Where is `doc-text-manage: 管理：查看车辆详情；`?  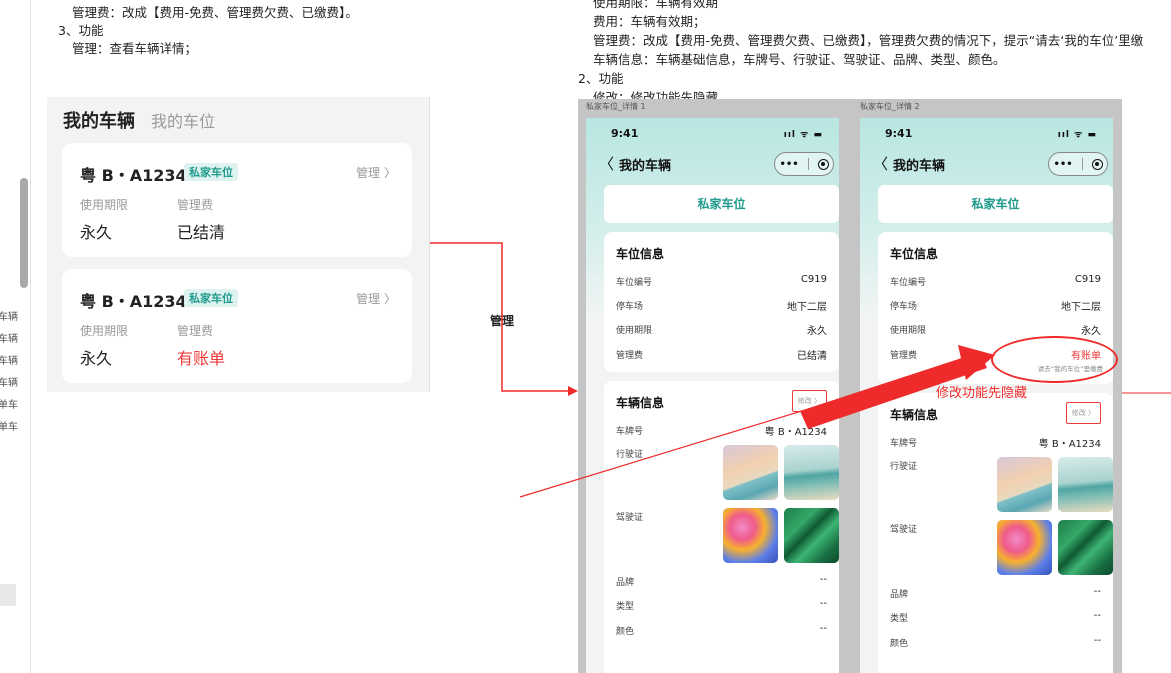
doc-text-manage: 管理：查看车辆详情； is located at coordinates (135, 48).